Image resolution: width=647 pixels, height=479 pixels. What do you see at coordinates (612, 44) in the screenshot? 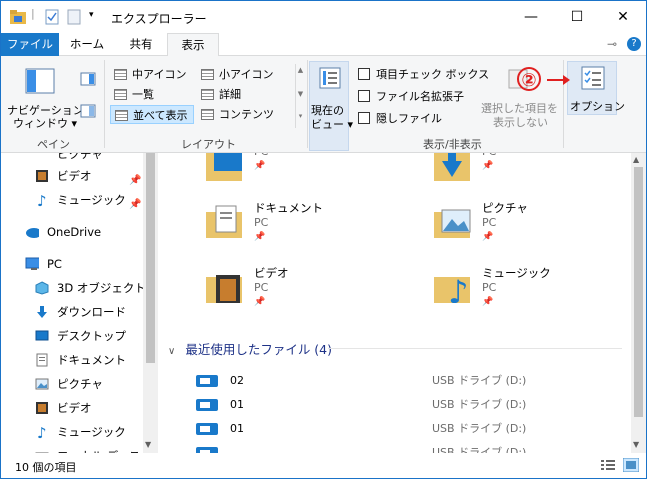
I see `ribbon-pin-icon: ⊸` at bounding box center [612, 44].